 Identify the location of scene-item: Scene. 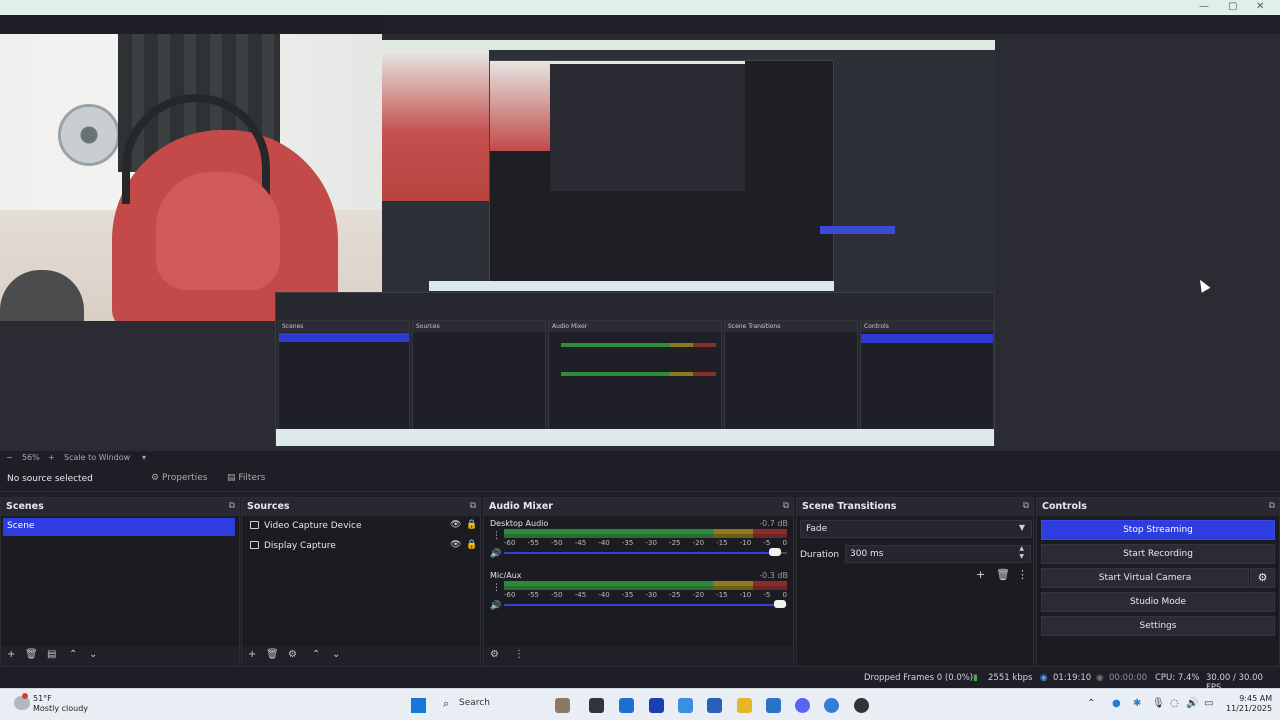
(119, 527).